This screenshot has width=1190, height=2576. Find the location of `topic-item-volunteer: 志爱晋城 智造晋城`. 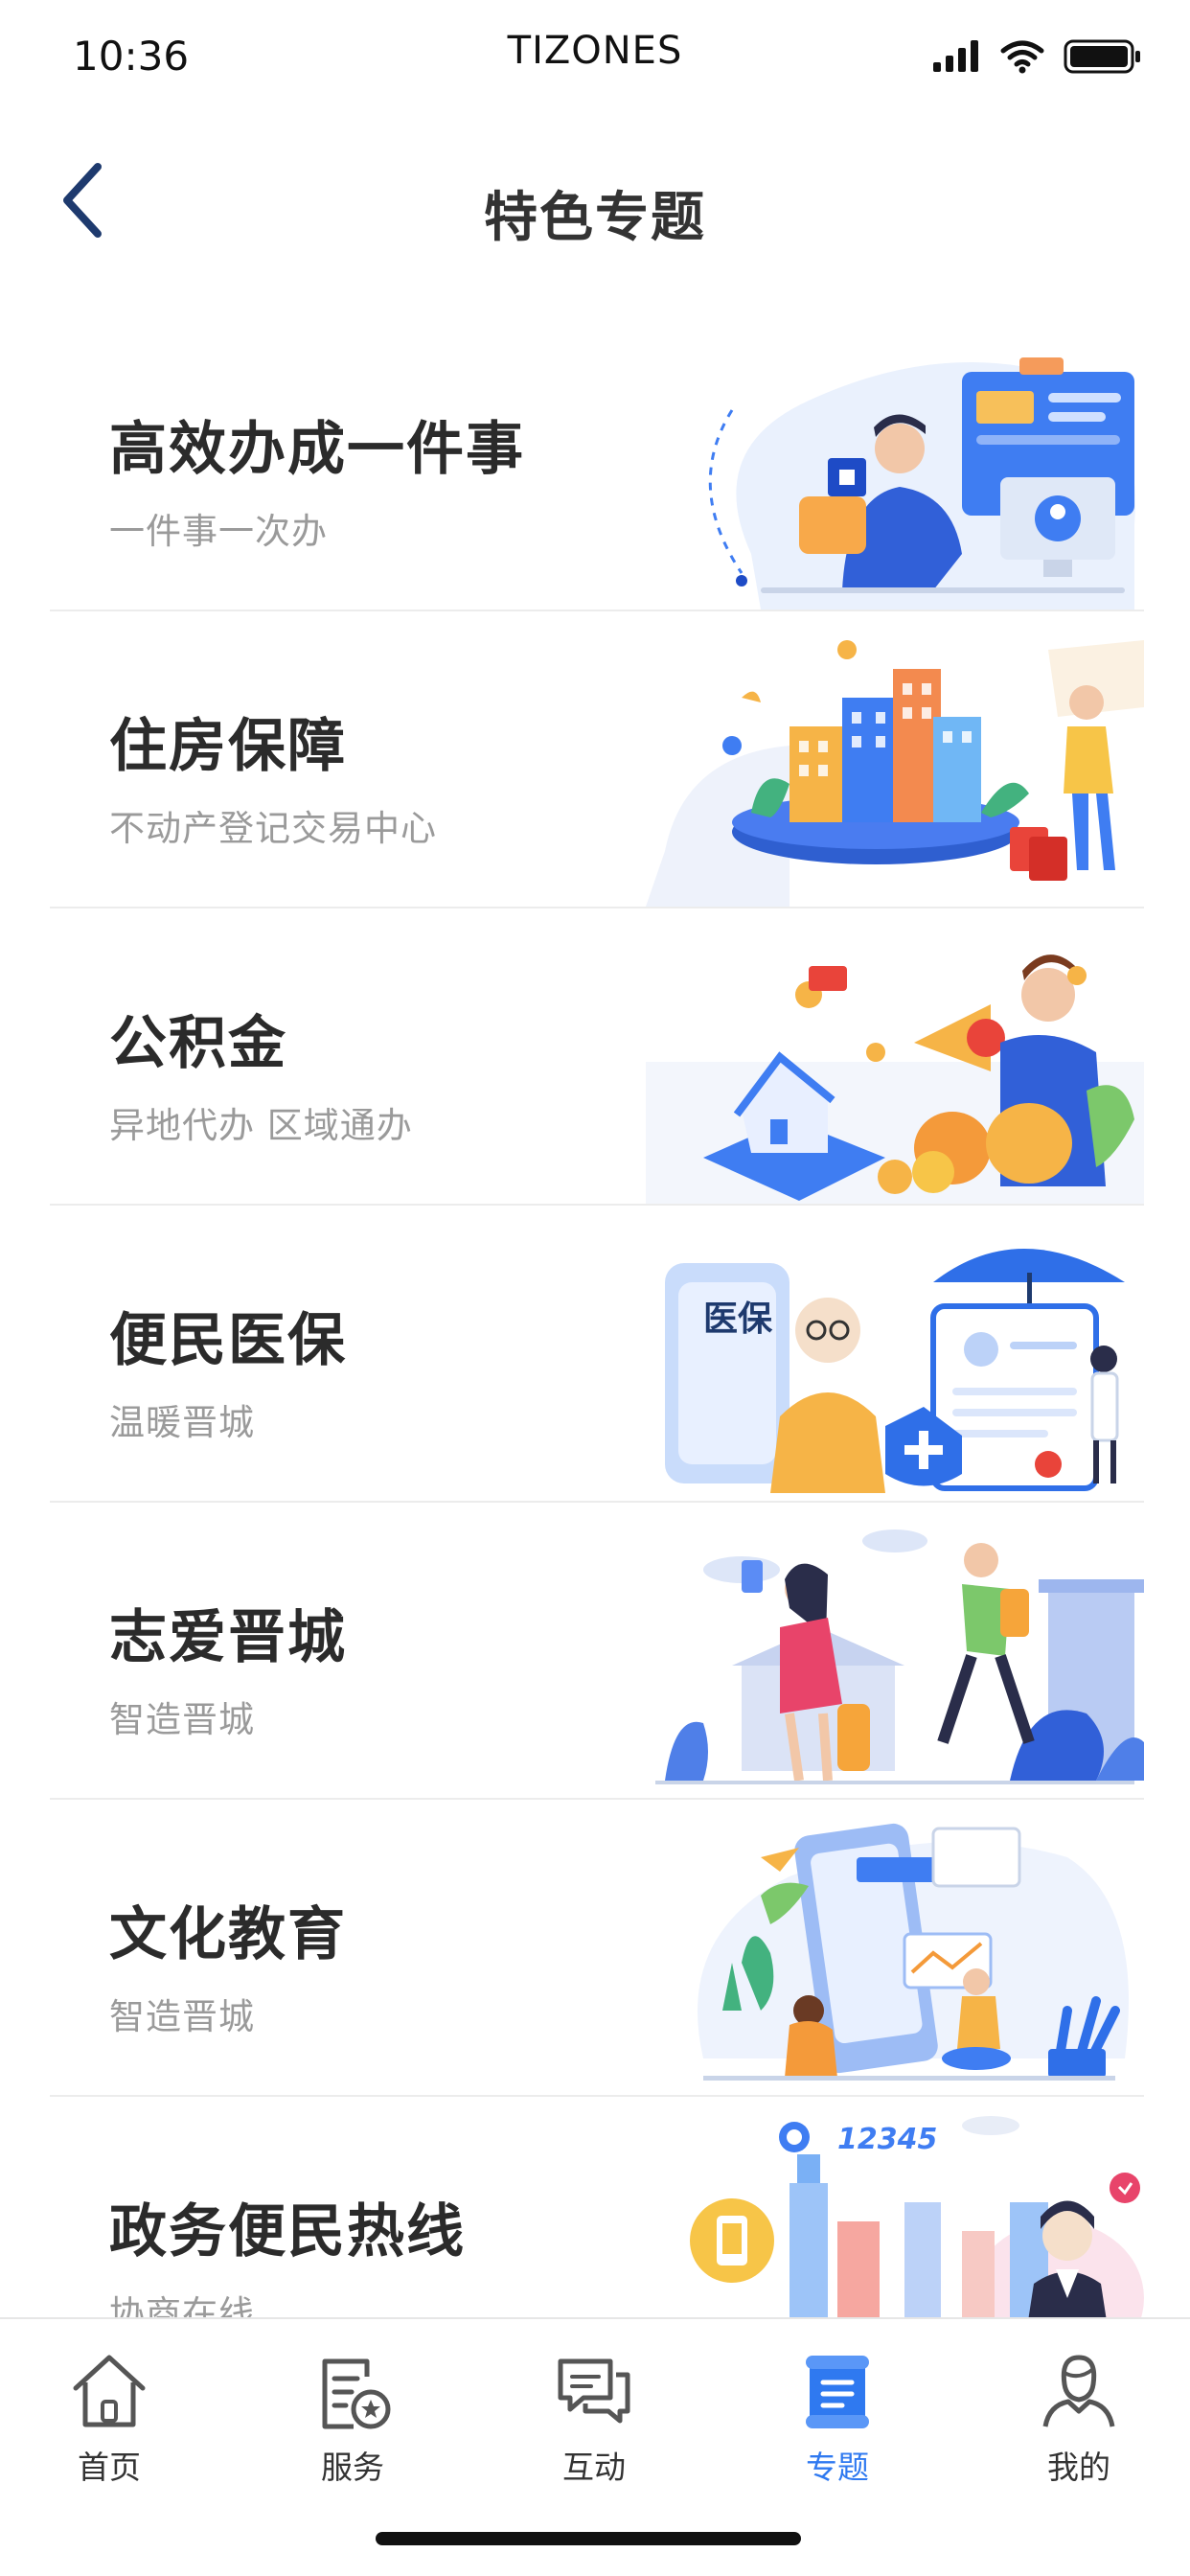

topic-item-volunteer: 志爱晋城 智造晋城 is located at coordinates (597, 1651).